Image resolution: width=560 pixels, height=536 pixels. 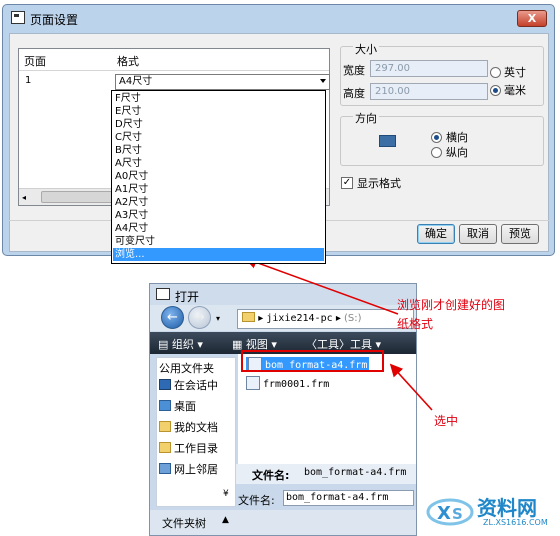 I want to click on format-option-d: D尺寸, so click(x=129, y=124).